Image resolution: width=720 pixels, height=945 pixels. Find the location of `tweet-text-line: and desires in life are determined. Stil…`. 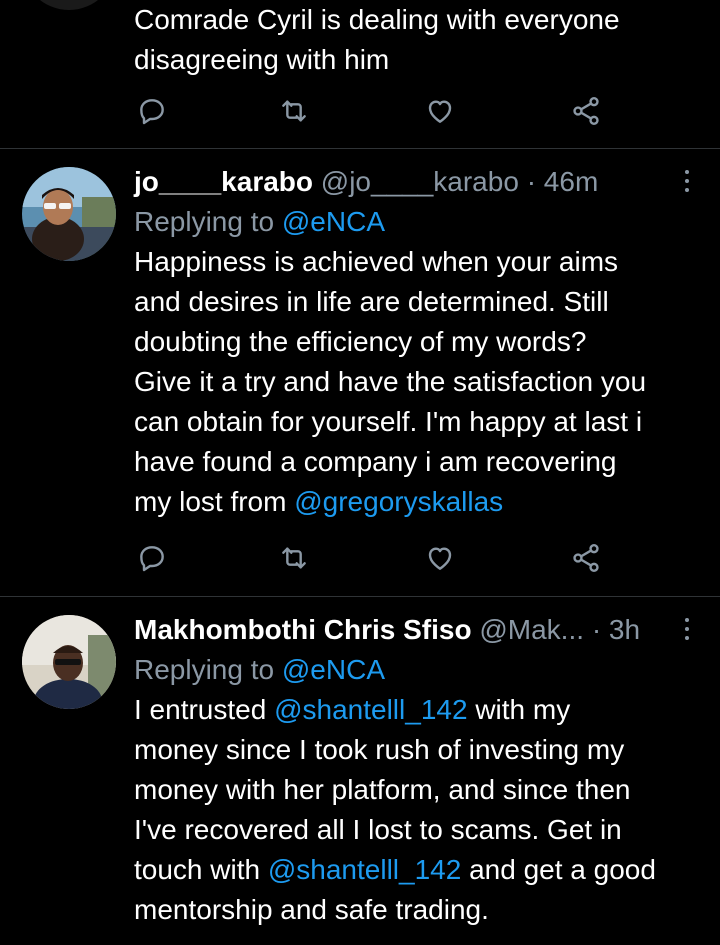

tweet-text-line: and desires in life are determined. Stil… is located at coordinates (371, 301).